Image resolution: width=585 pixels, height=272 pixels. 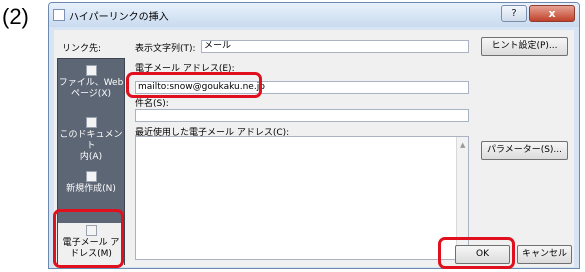 What do you see at coordinates (91, 254) in the screenshot?
I see `sidebar-item-label: ドレス(M)` at bounding box center [91, 254].